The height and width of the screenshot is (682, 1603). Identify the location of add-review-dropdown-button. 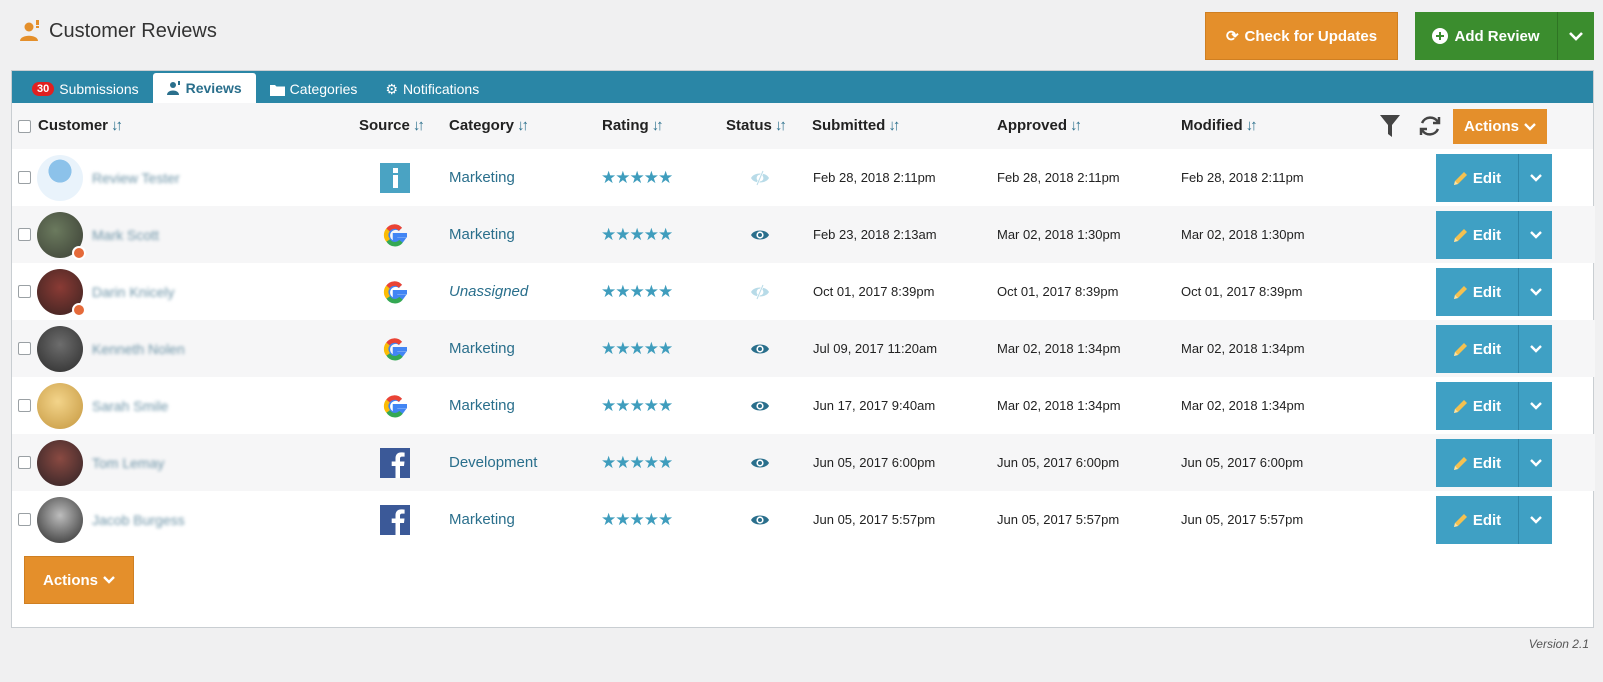
(1576, 36).